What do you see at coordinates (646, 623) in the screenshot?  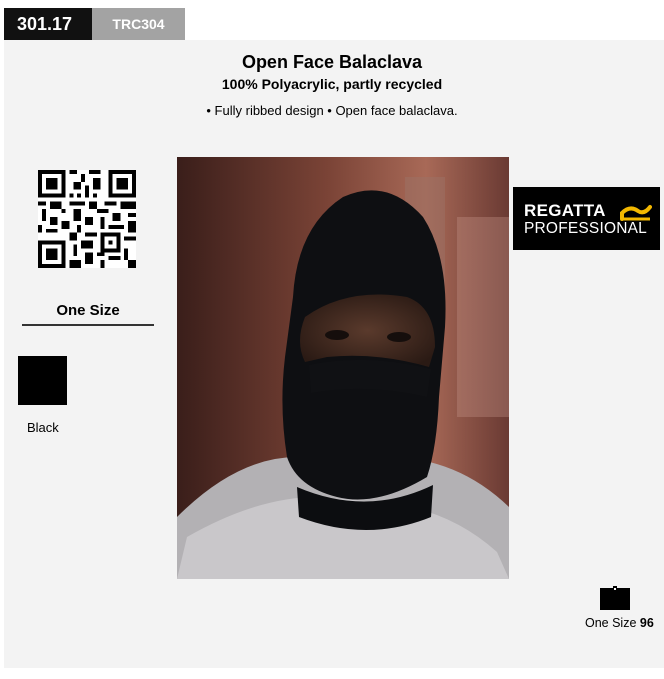 I see `pack-count: 96` at bounding box center [646, 623].